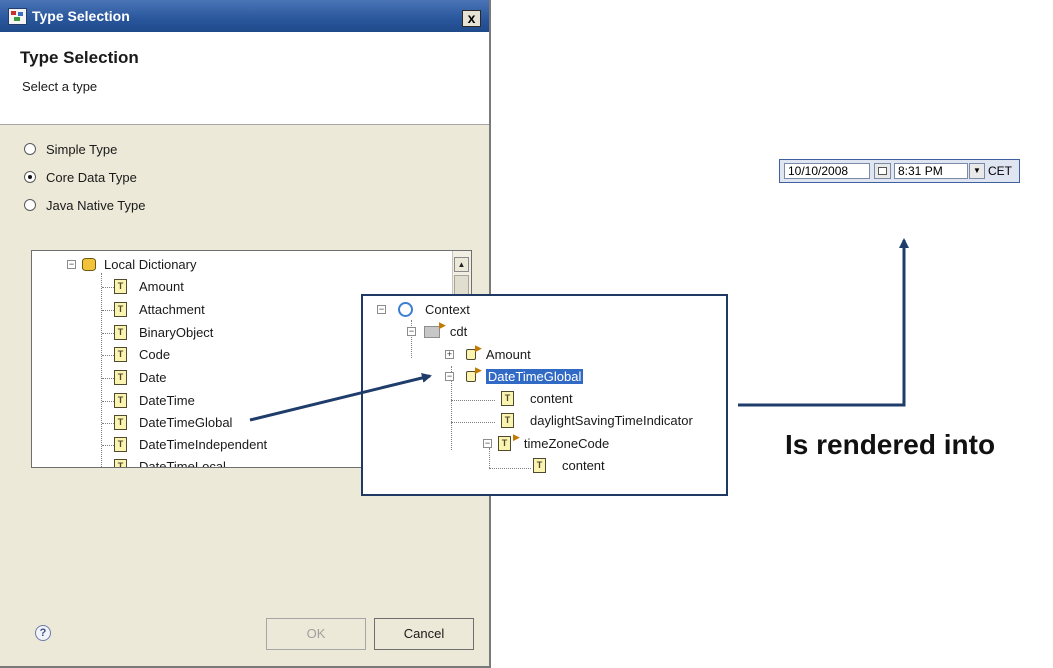  I want to click on calendar-icon, so click(882, 171).